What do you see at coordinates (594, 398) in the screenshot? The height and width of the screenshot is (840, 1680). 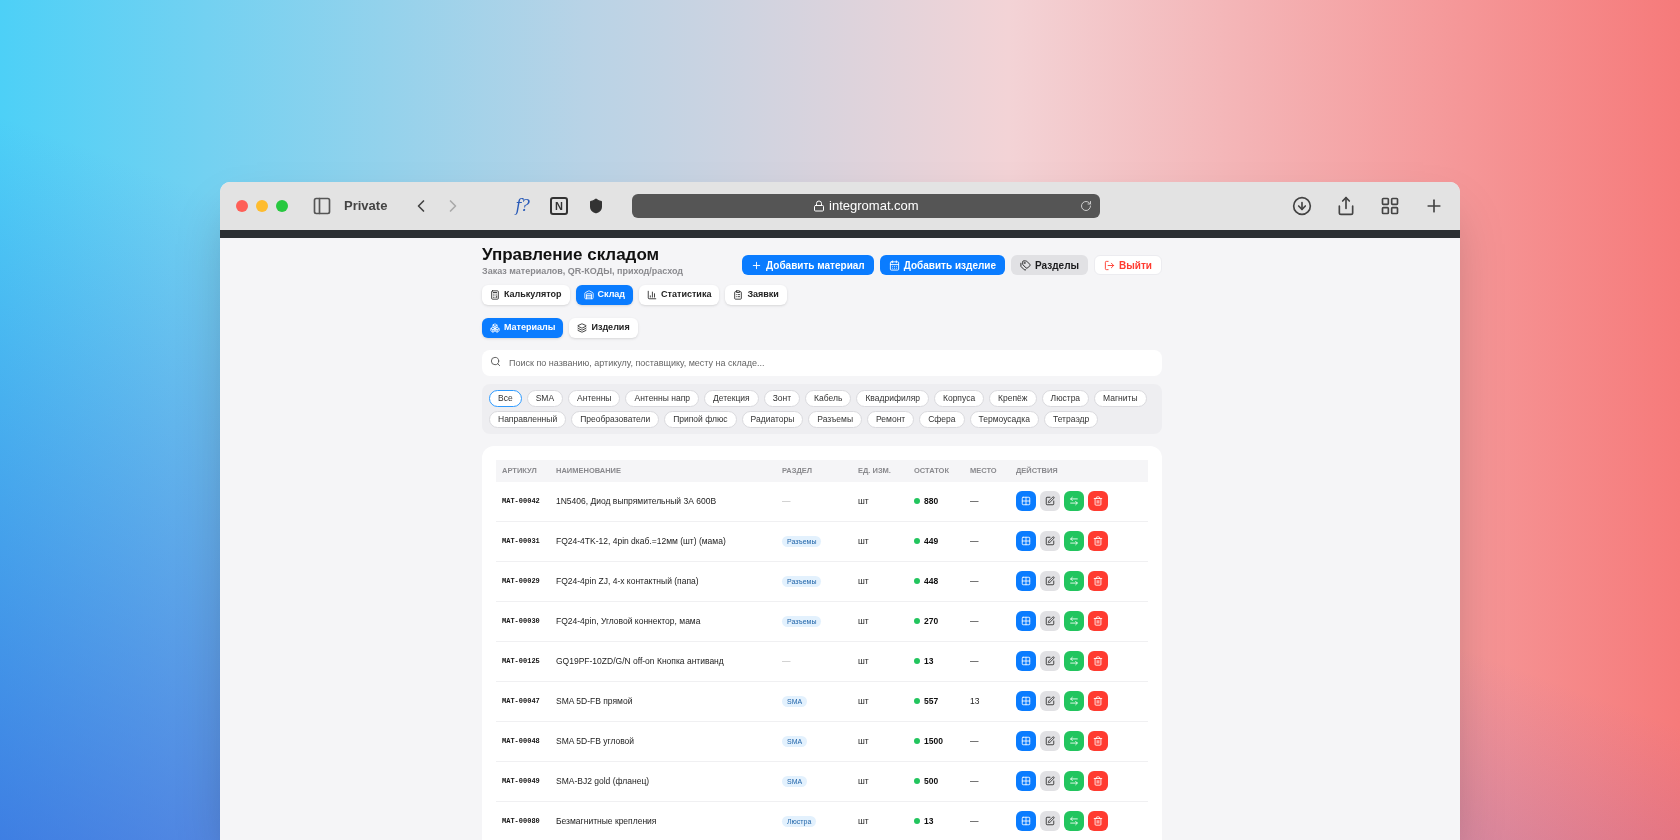 I see `category-chip: Антенны` at bounding box center [594, 398].